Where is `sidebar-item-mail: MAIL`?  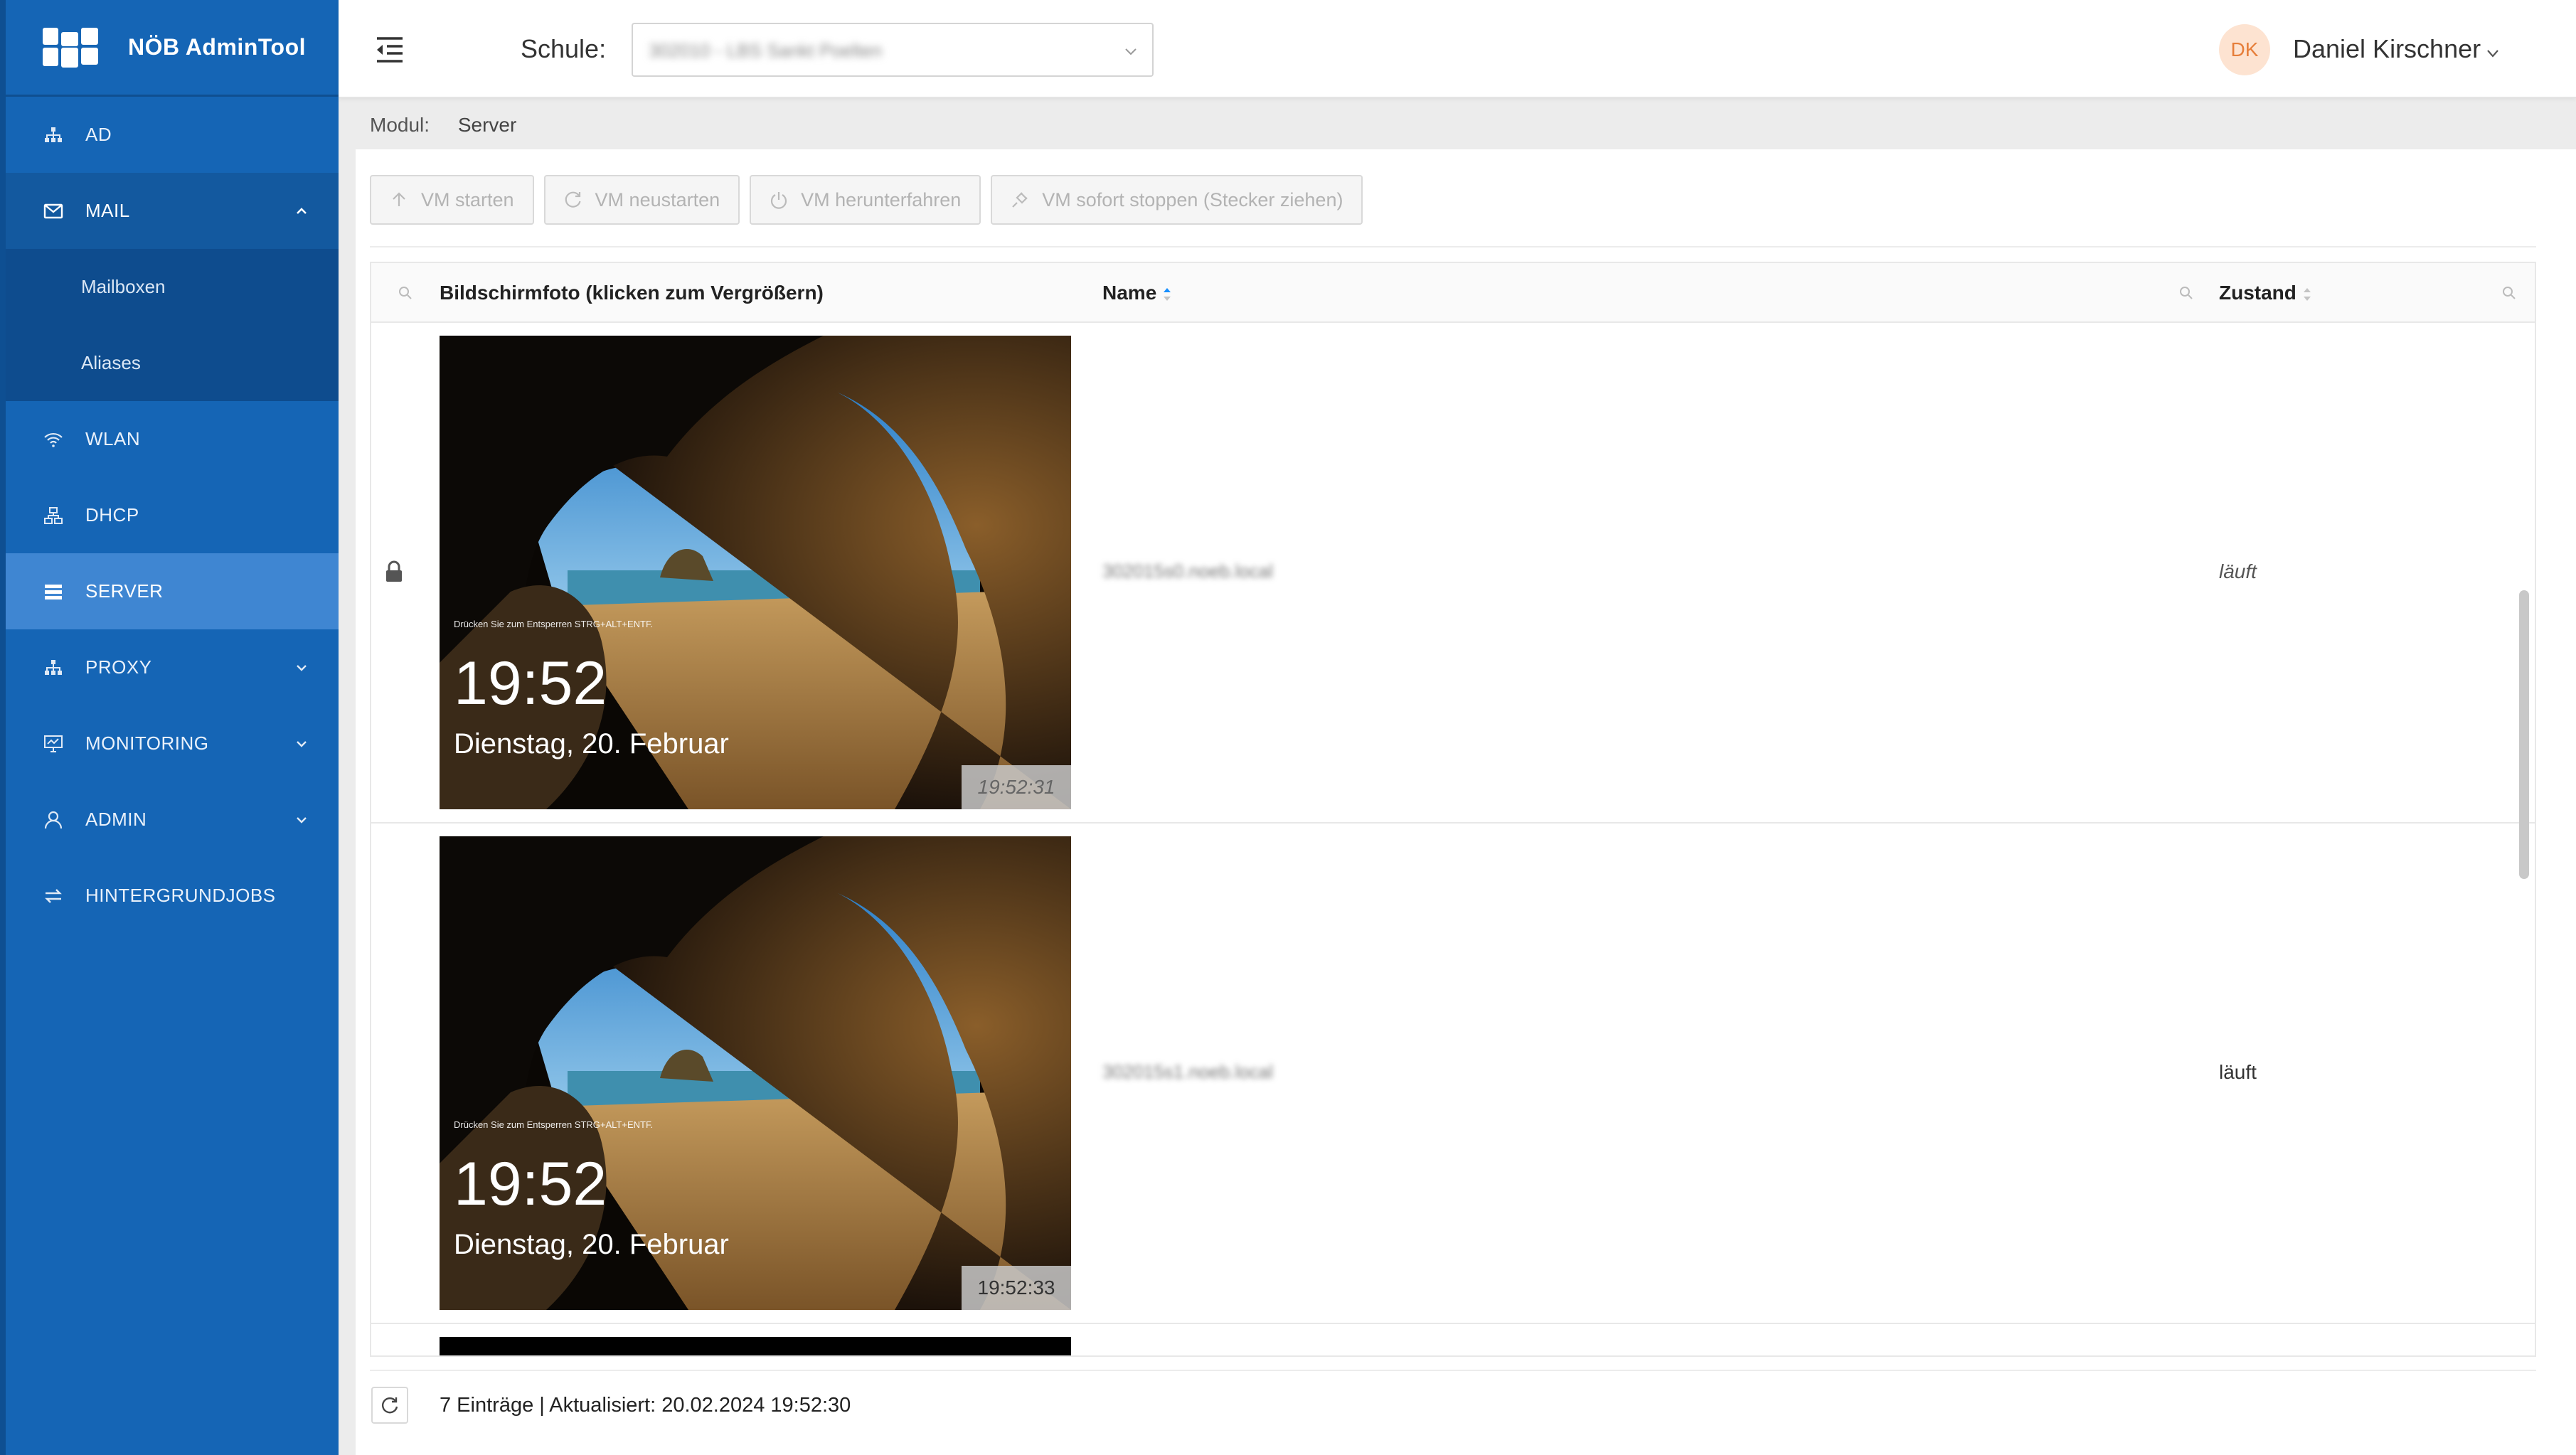
sidebar-item-mail: MAIL is located at coordinates (172, 211).